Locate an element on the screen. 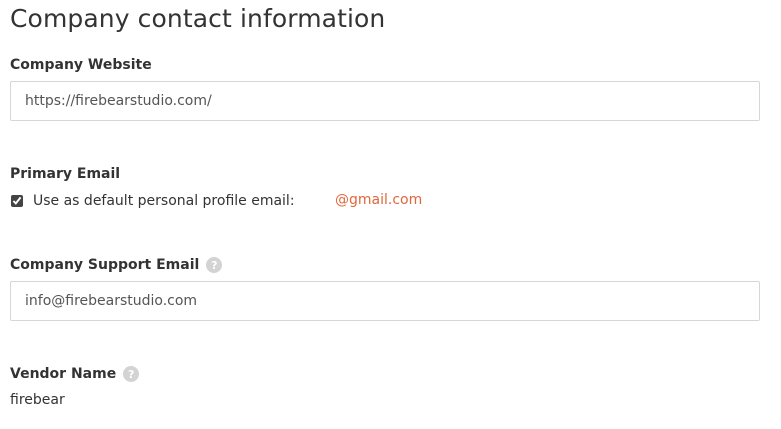  company-website-label-text: Company Website is located at coordinates (81, 65).